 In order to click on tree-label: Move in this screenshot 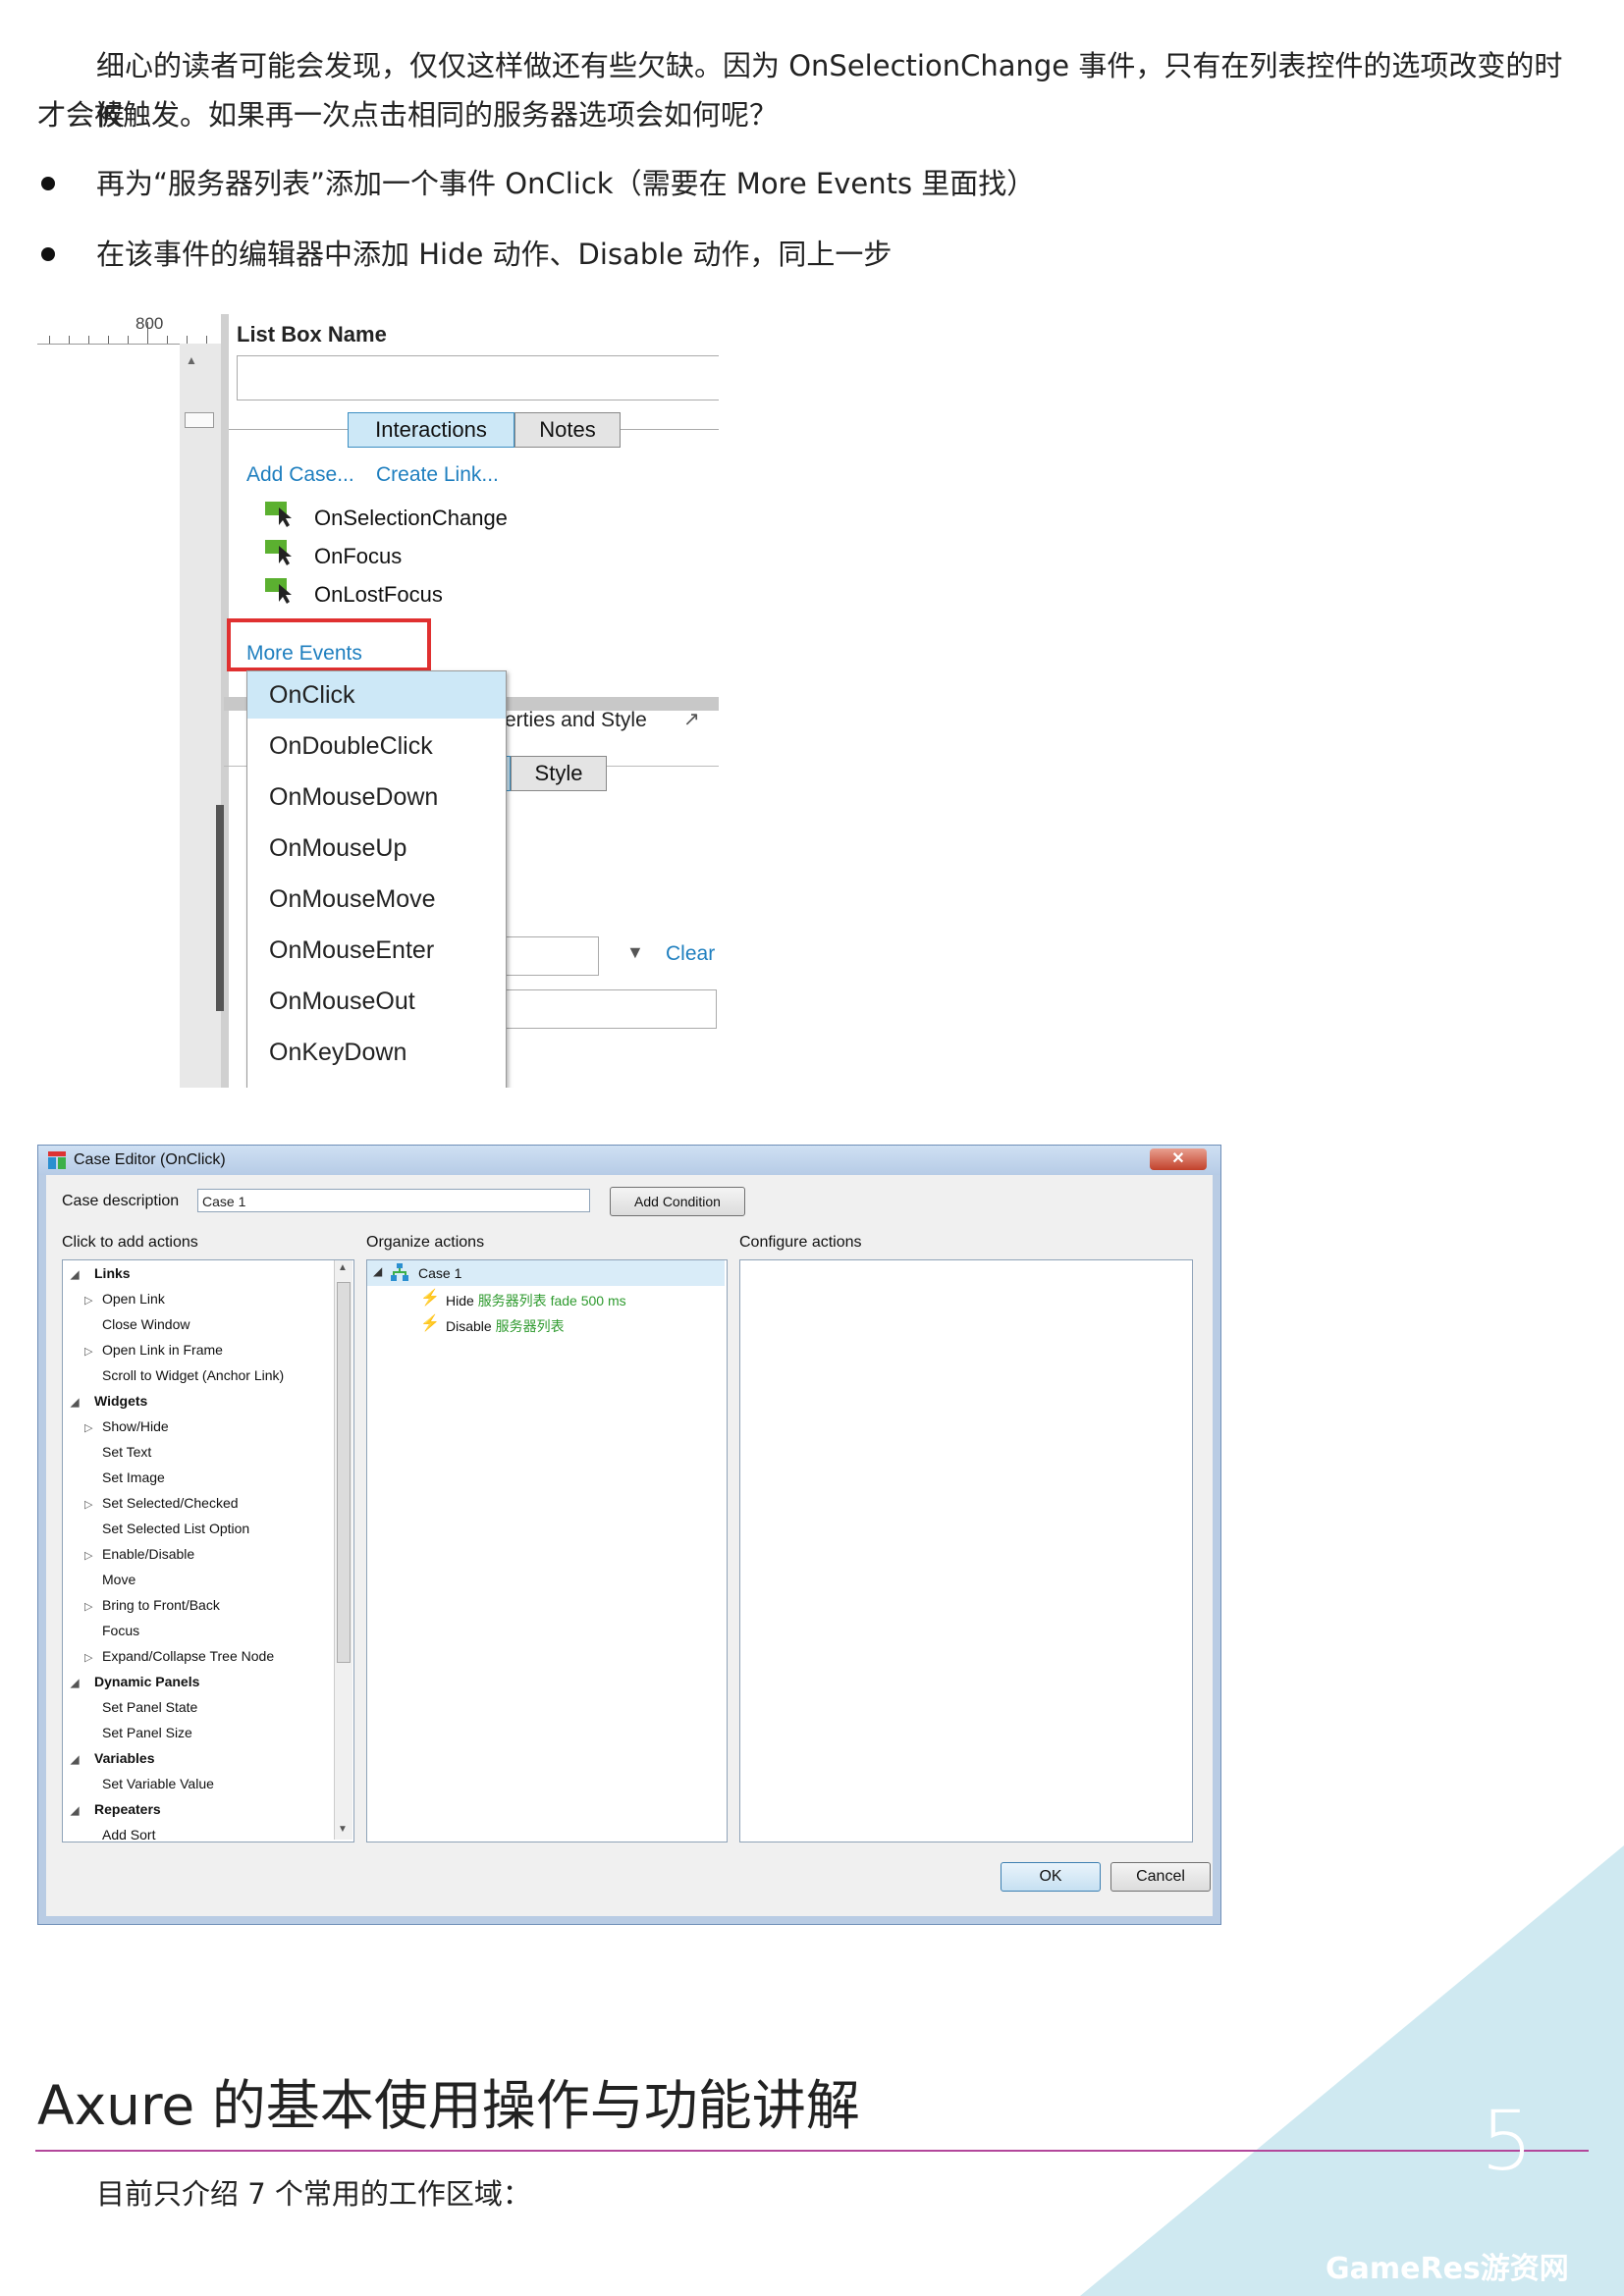, I will do `click(119, 1580)`.